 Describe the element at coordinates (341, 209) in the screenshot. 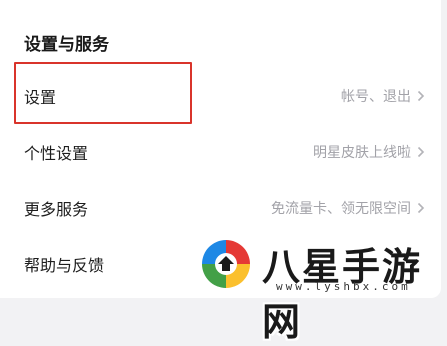

I see `row-more-services-value: 免流量卡、领无限空间` at that location.